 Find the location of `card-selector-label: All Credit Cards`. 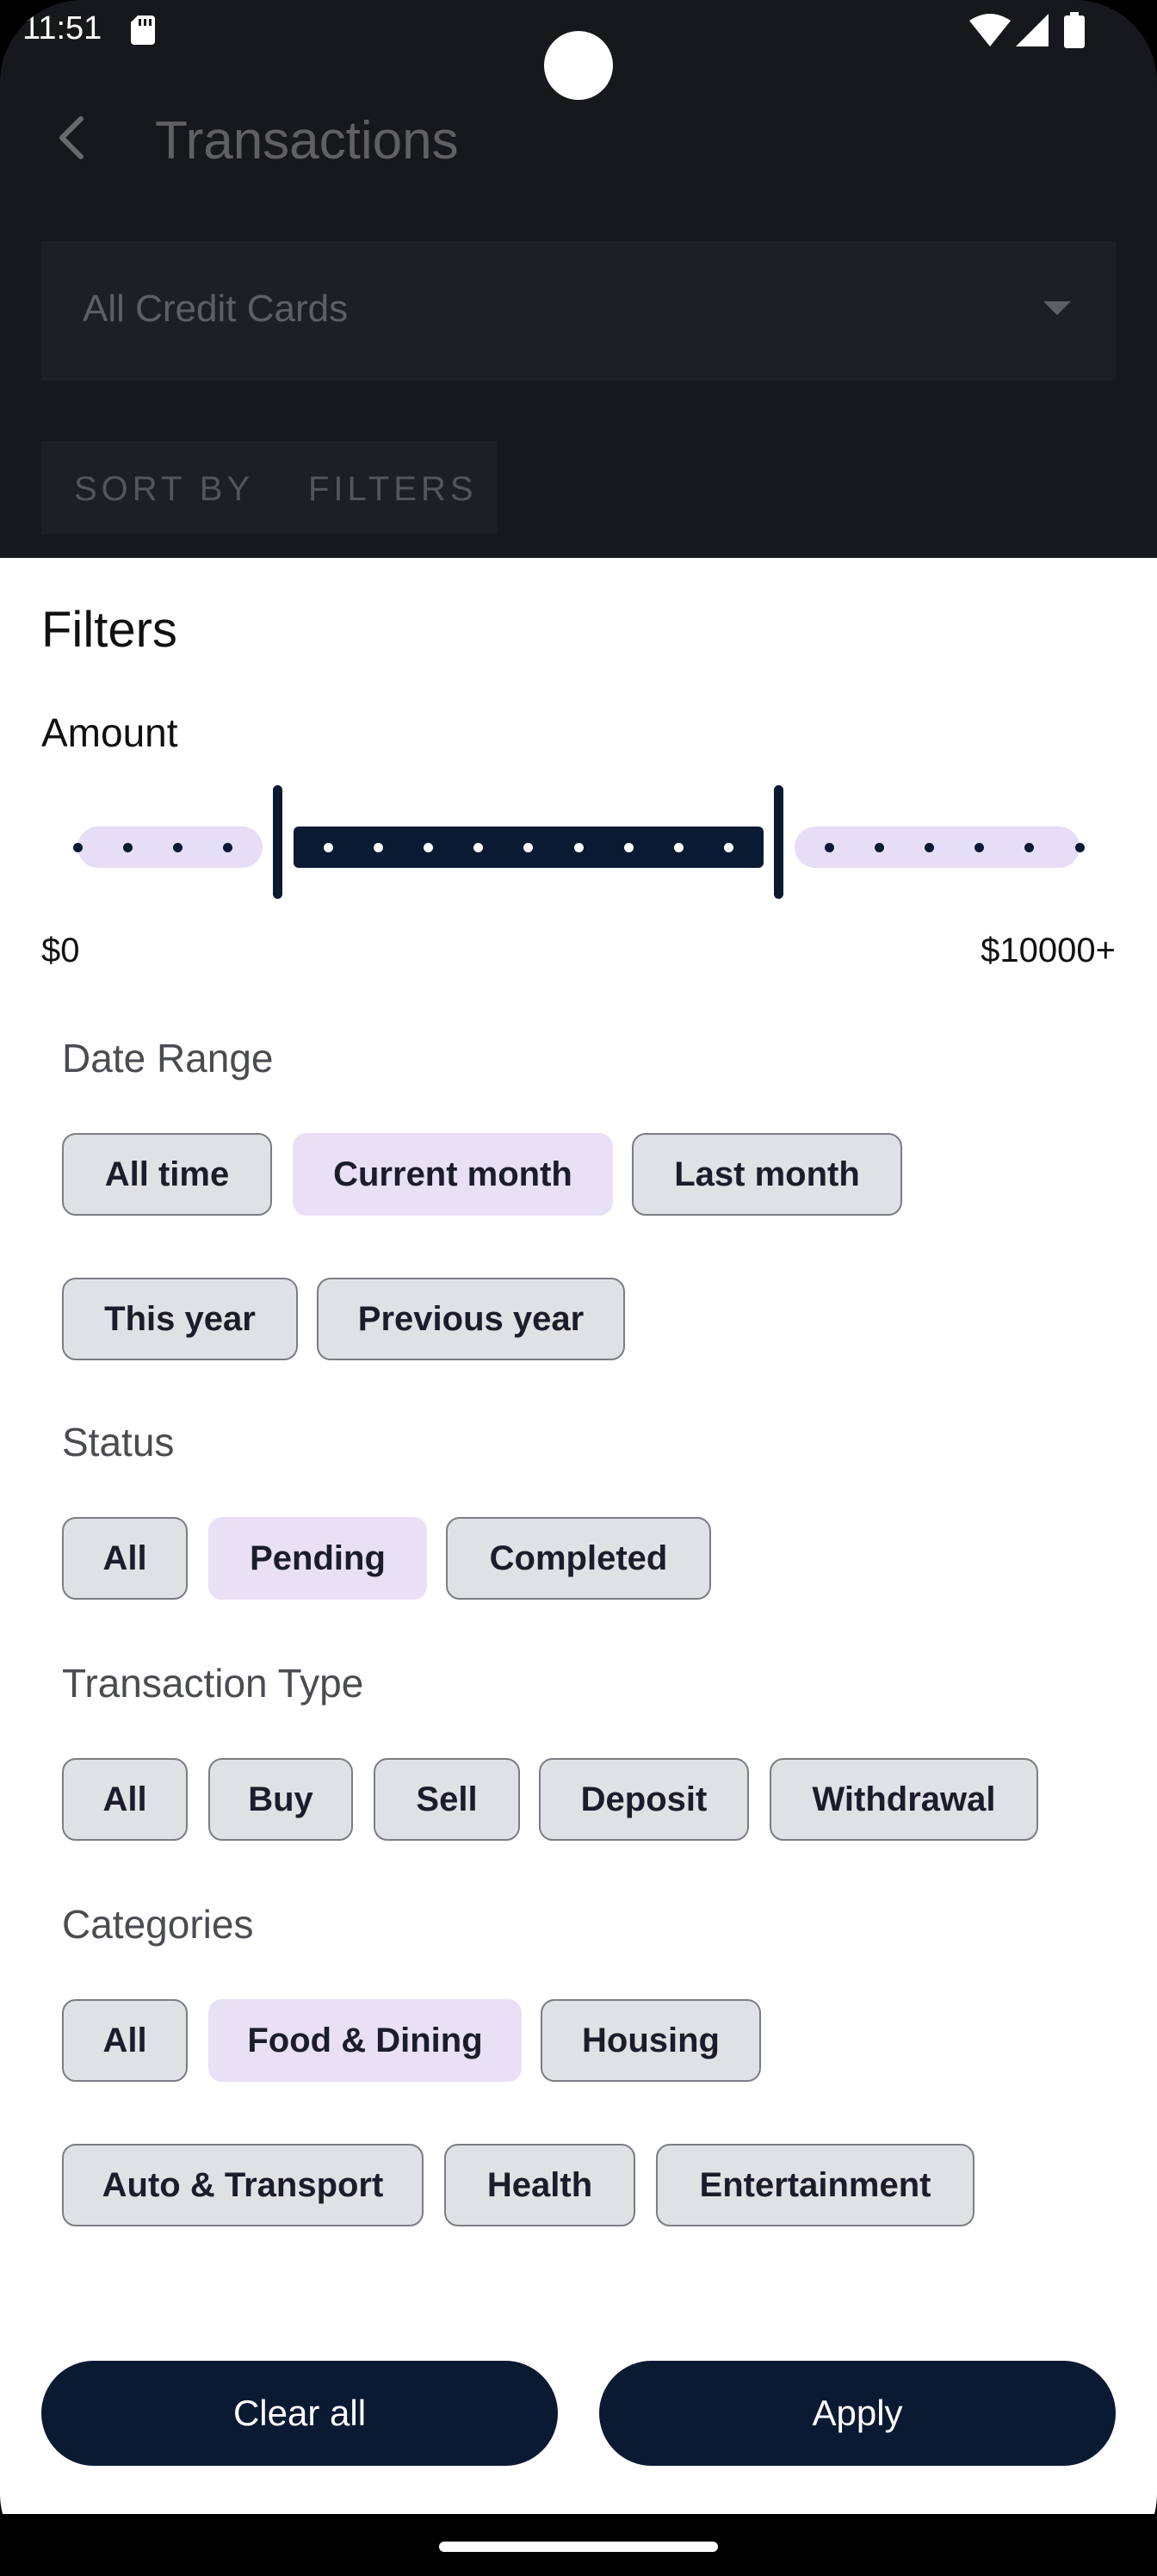

card-selector-label: All Credit Cards is located at coordinates (216, 309).